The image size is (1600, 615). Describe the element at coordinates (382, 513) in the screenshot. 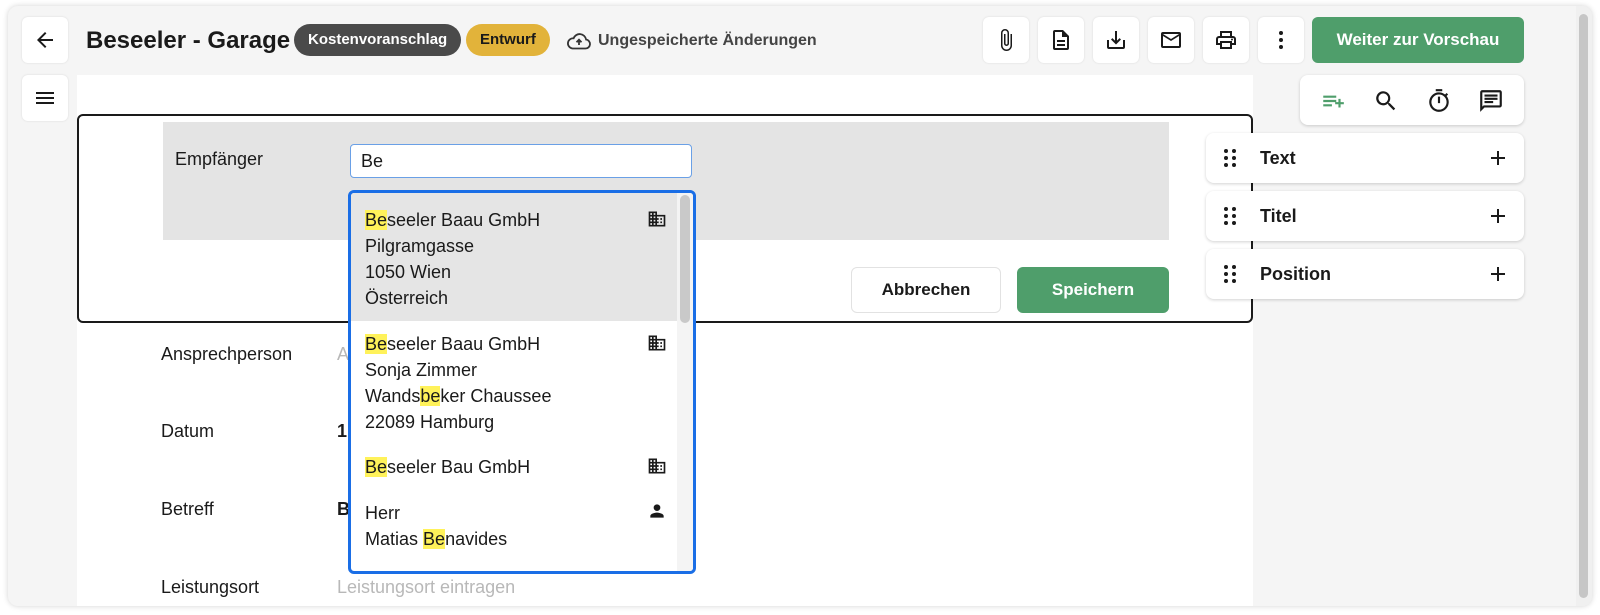

I see `suggestion-line: Herr` at that location.